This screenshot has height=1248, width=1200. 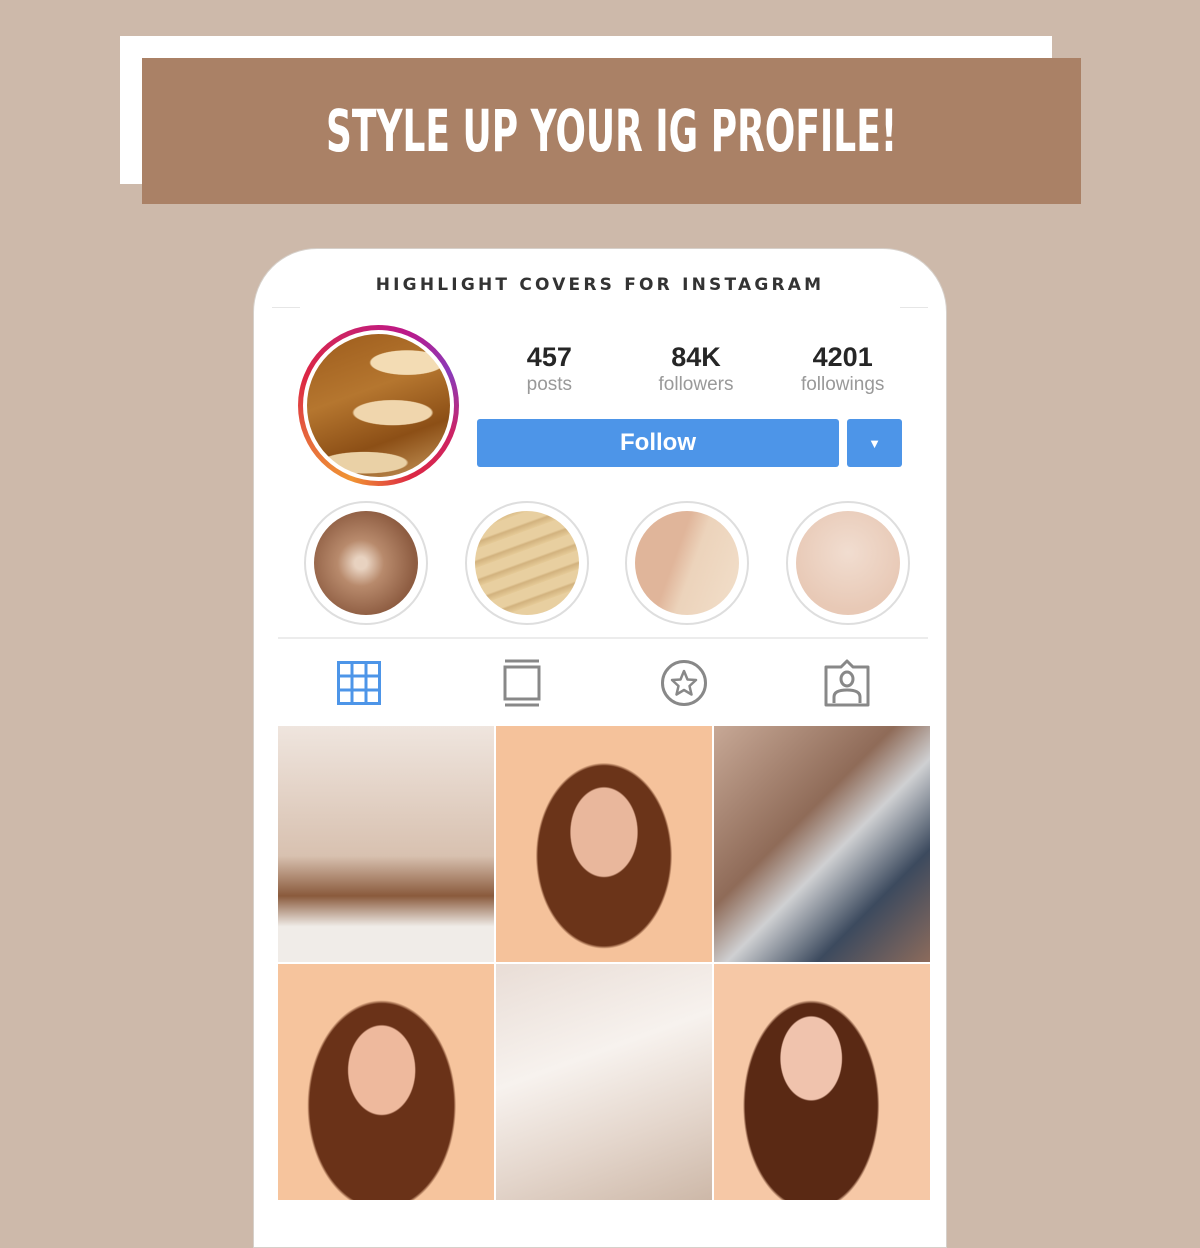 I want to click on stat-followings-value: 4201, so click(x=842, y=357).